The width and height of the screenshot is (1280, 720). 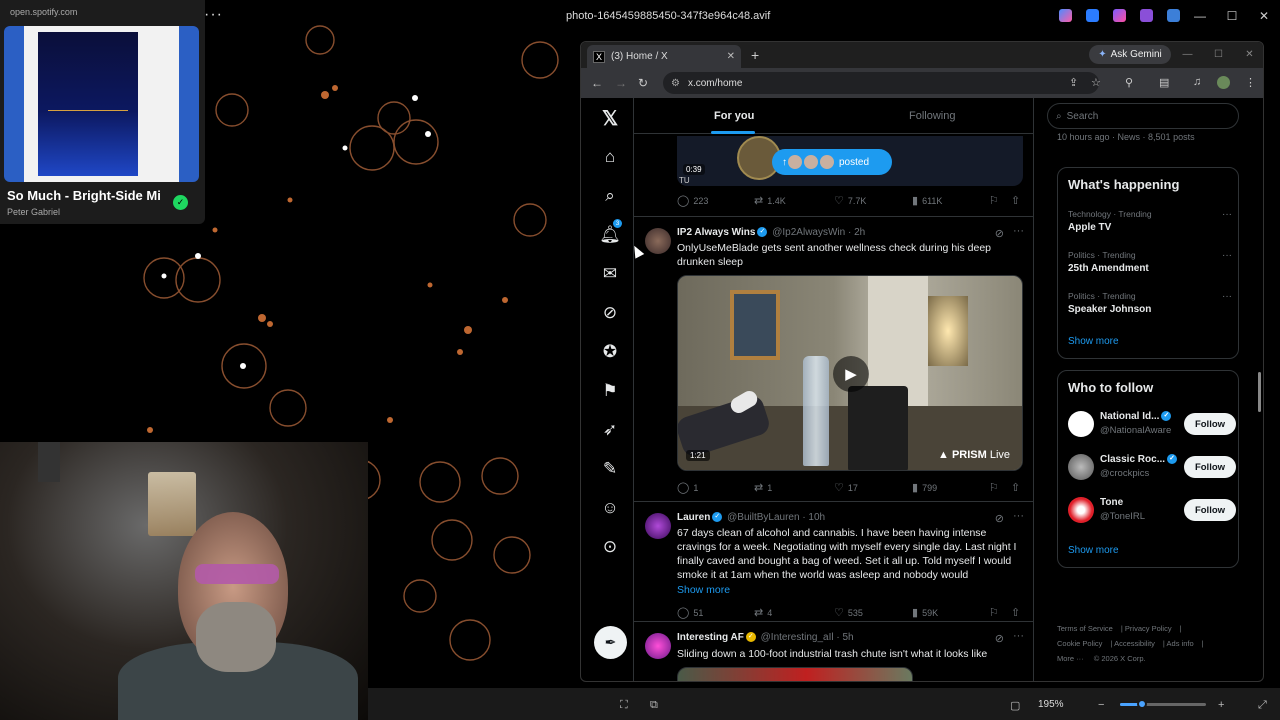 What do you see at coordinates (1129, 82) in the screenshot?
I see `extensions-icon: ⚲` at bounding box center [1129, 82].